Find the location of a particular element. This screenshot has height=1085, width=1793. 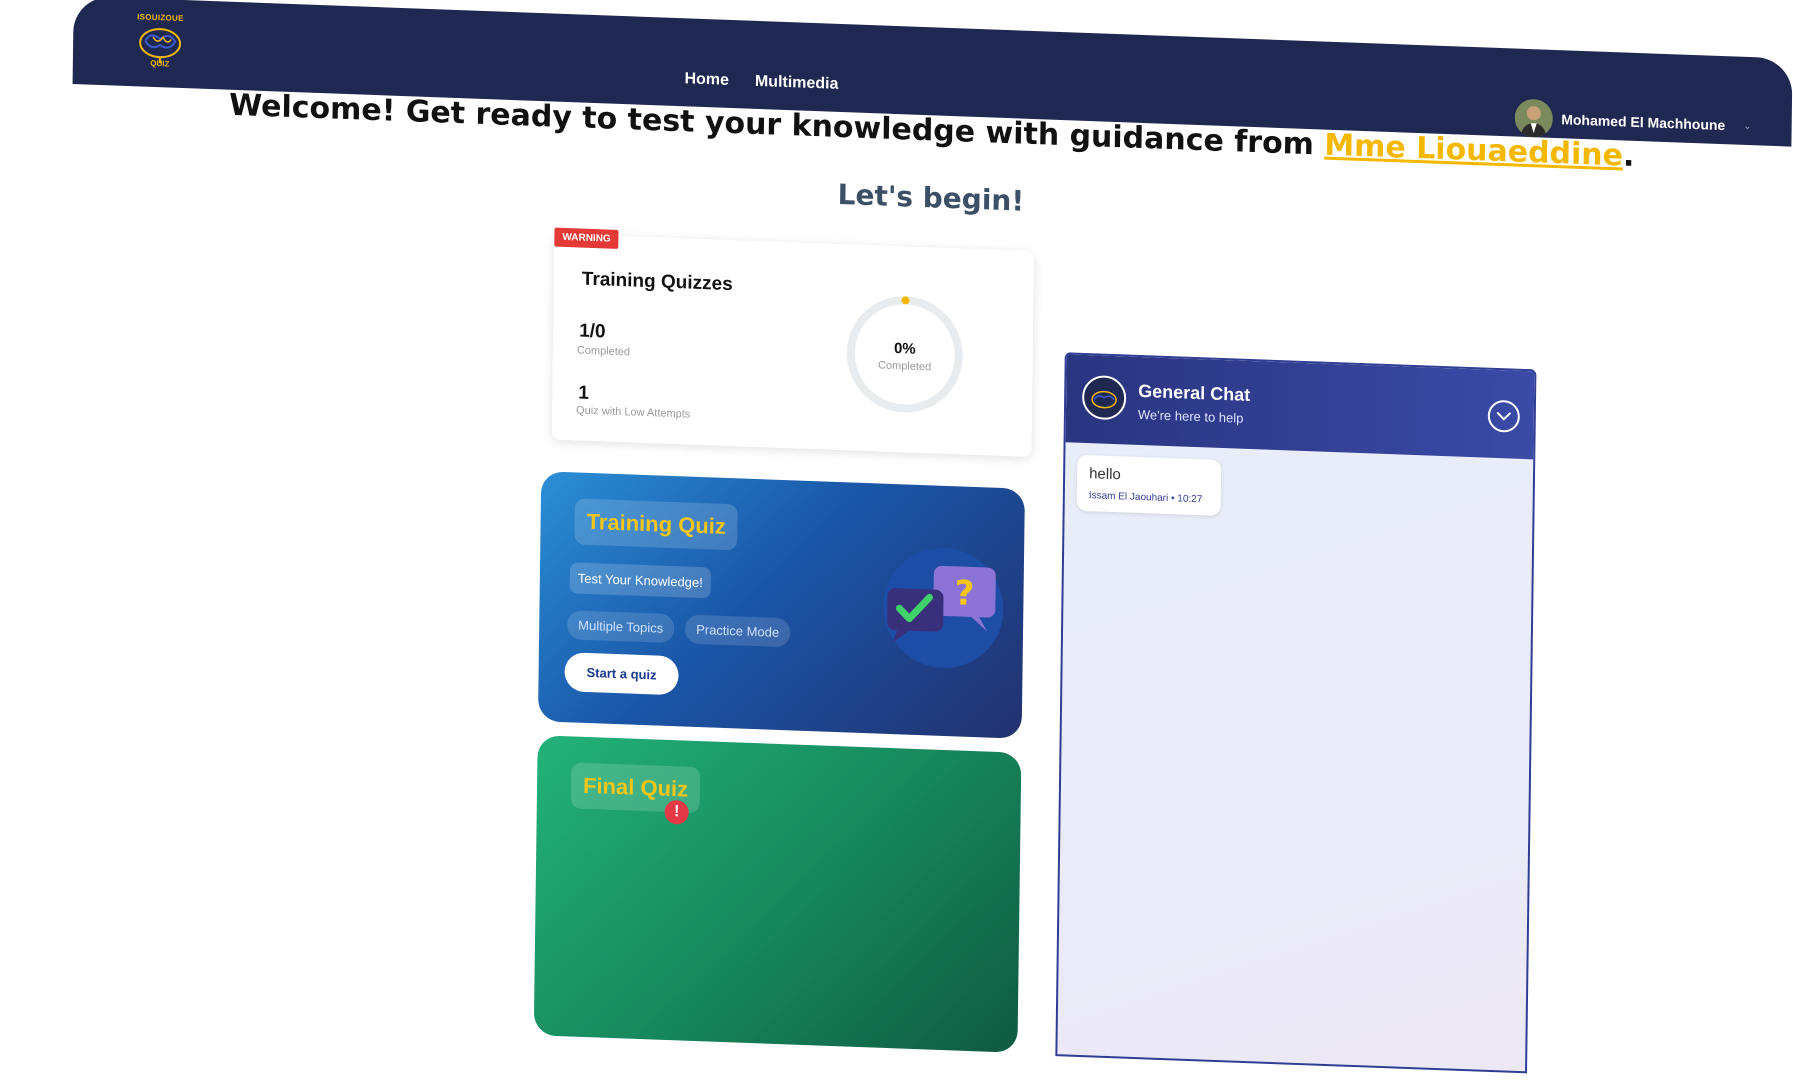

chat-header: General Chat We're here to help is located at coordinates (1300, 406).